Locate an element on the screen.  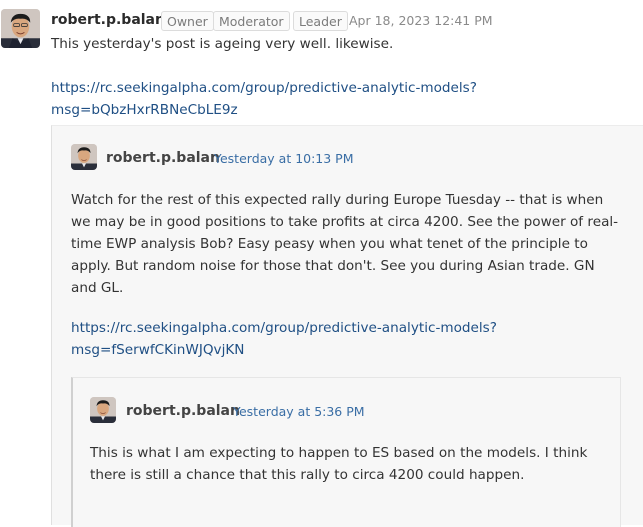
nested-quote-avatar is located at coordinates (103, 410).